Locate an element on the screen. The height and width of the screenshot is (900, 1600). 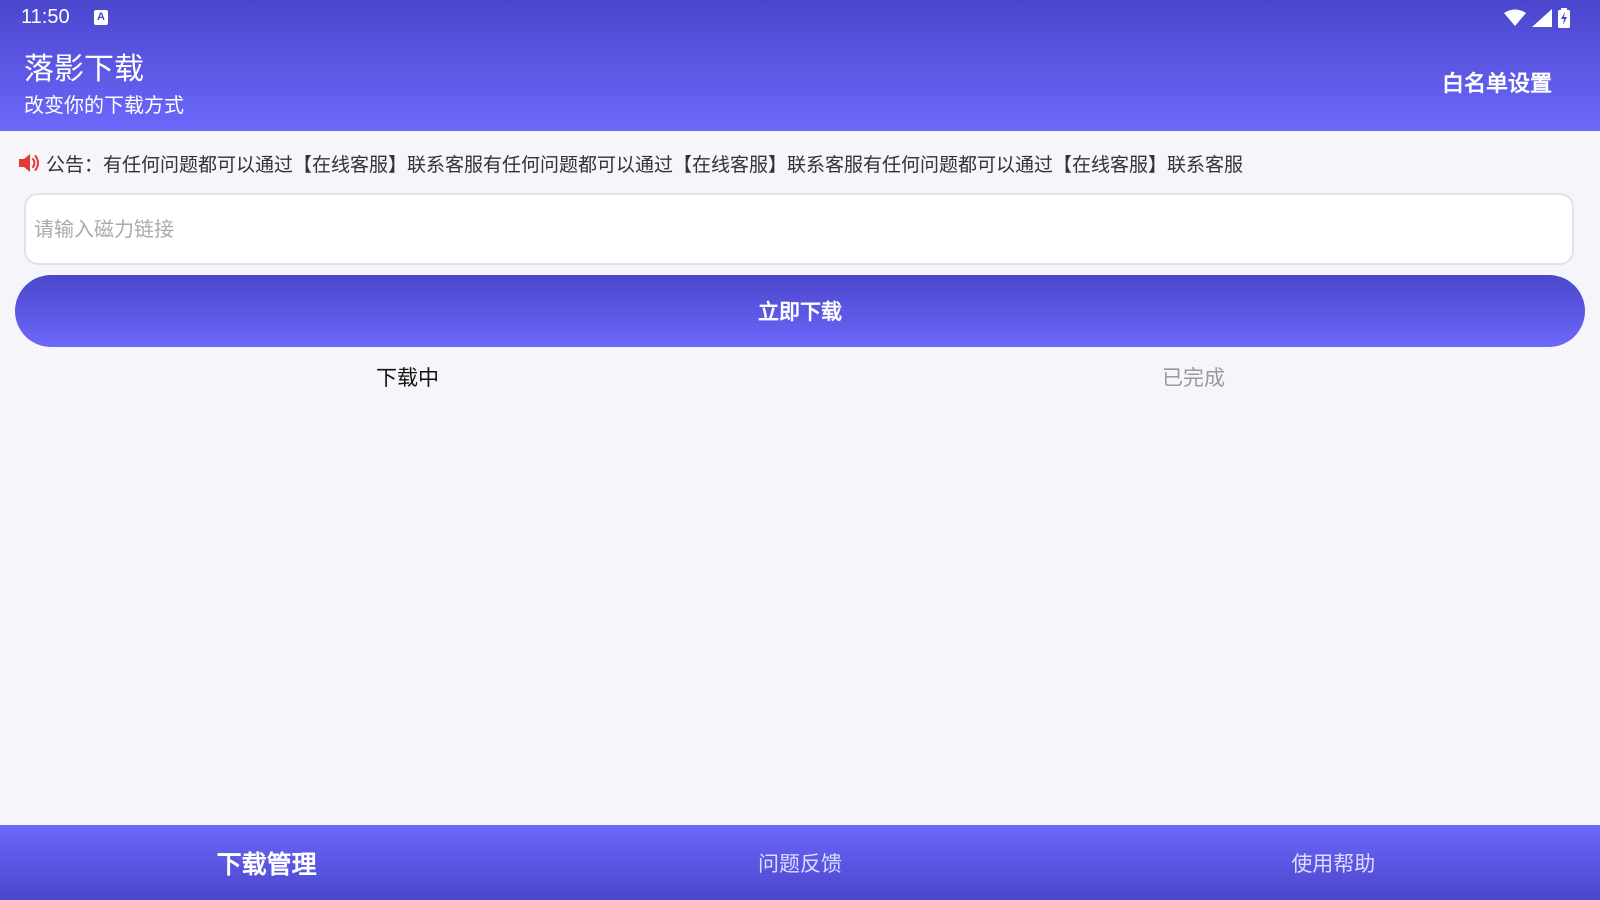
nav-feedback: 问题反馈 is located at coordinates (799, 862).